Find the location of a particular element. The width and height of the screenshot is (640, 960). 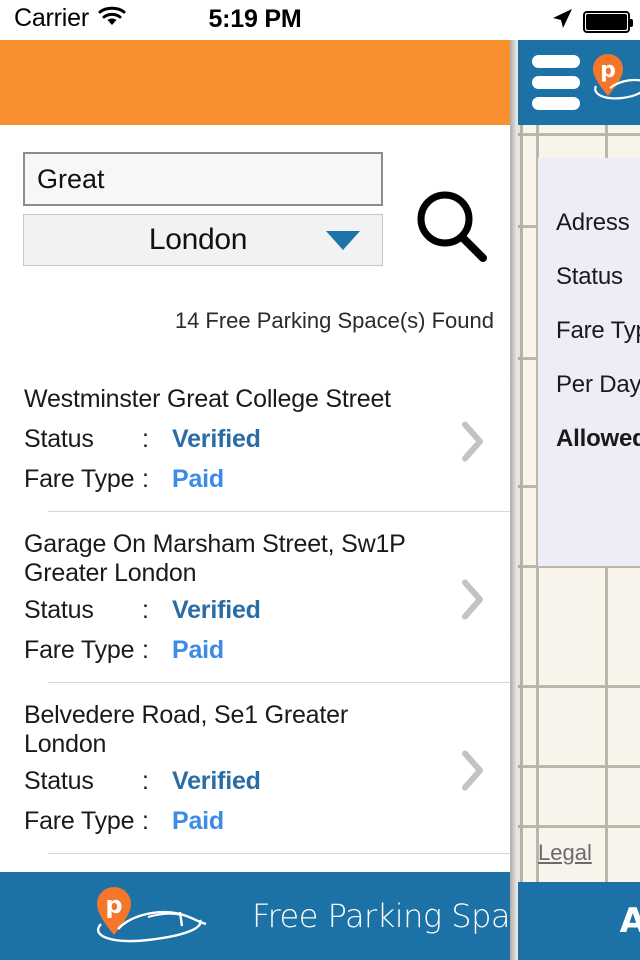

ios-status-bar: Carrier 5:19 PM is located at coordinates (320, 20).